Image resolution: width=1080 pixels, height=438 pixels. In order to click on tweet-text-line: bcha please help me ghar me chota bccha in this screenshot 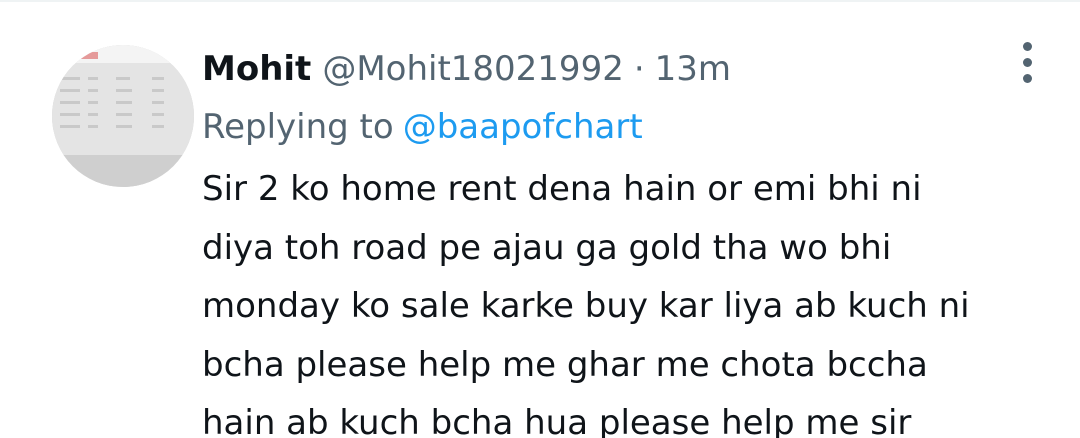, I will do `click(565, 364)`.